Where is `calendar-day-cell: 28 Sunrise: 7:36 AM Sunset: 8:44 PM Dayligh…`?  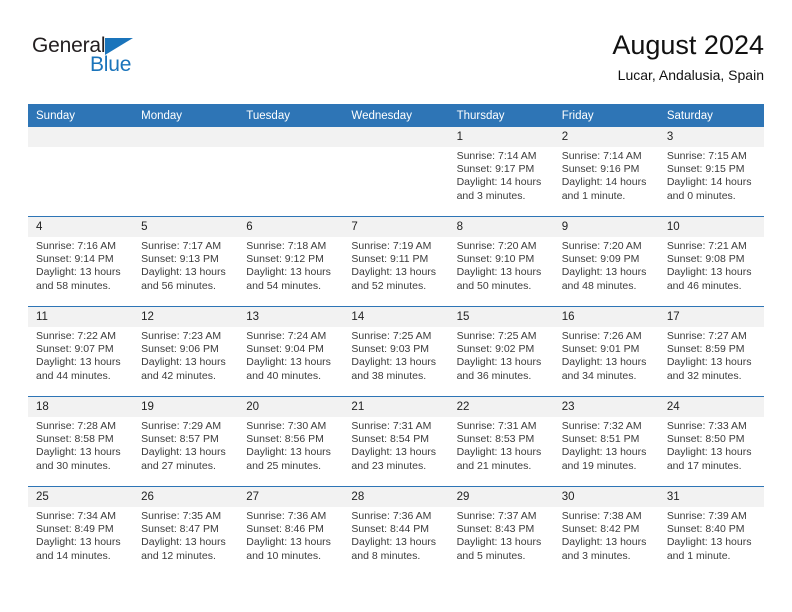 calendar-day-cell: 28 Sunrise: 7:36 AM Sunset: 8:44 PM Dayligh… is located at coordinates (396, 531).